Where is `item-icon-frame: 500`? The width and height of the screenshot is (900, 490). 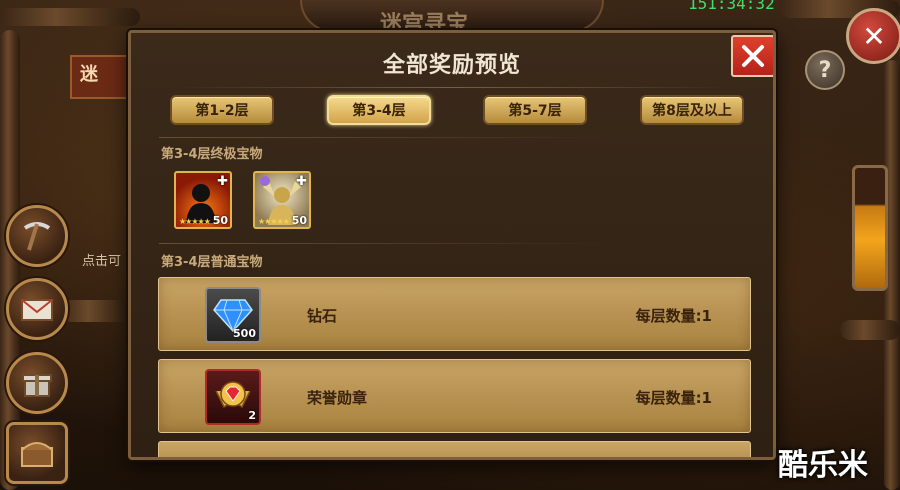
item-icon-frame: 500 is located at coordinates (233, 315).